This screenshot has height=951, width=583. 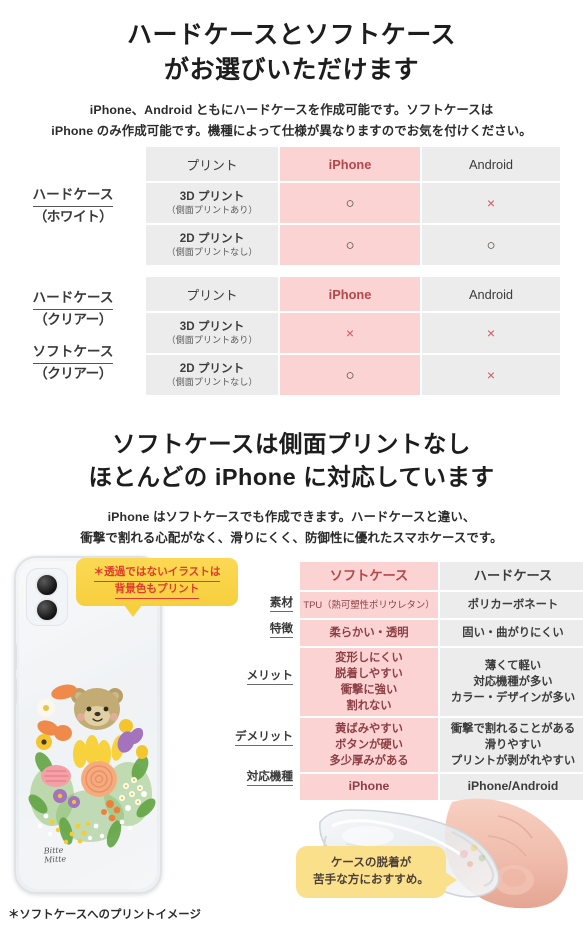 I want to click on cell-soft-demerit: 黄ばみやすい ボタンが硬い 多少厚みがある, so click(x=369, y=745).